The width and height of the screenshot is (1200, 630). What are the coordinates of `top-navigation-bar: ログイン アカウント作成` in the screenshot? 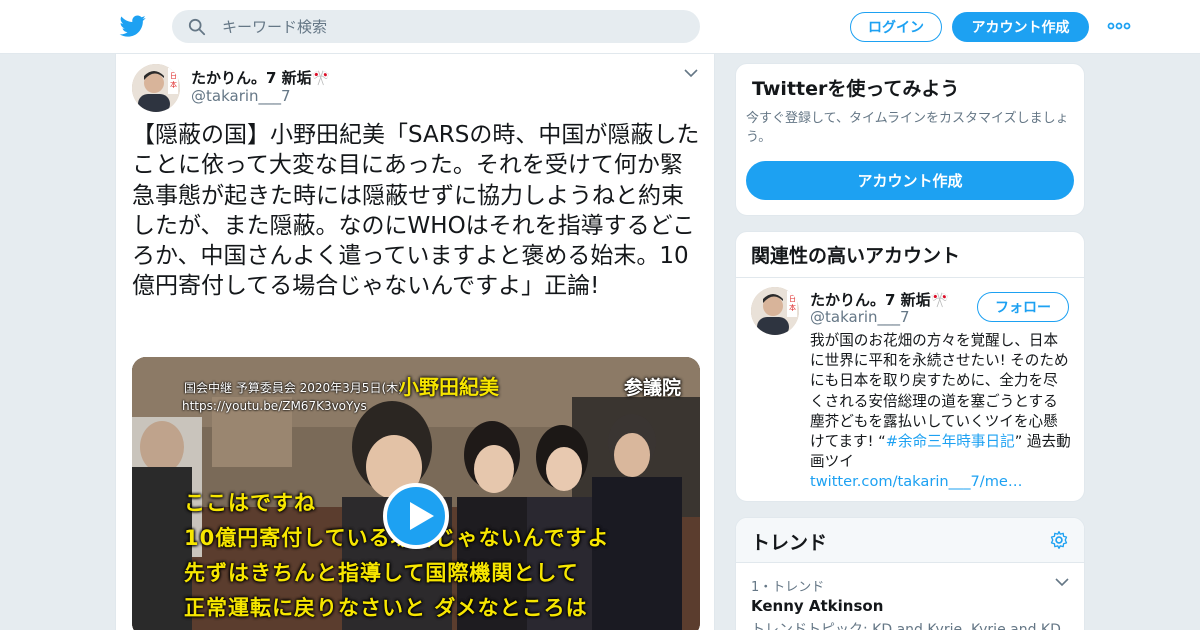 It's located at (600, 27).